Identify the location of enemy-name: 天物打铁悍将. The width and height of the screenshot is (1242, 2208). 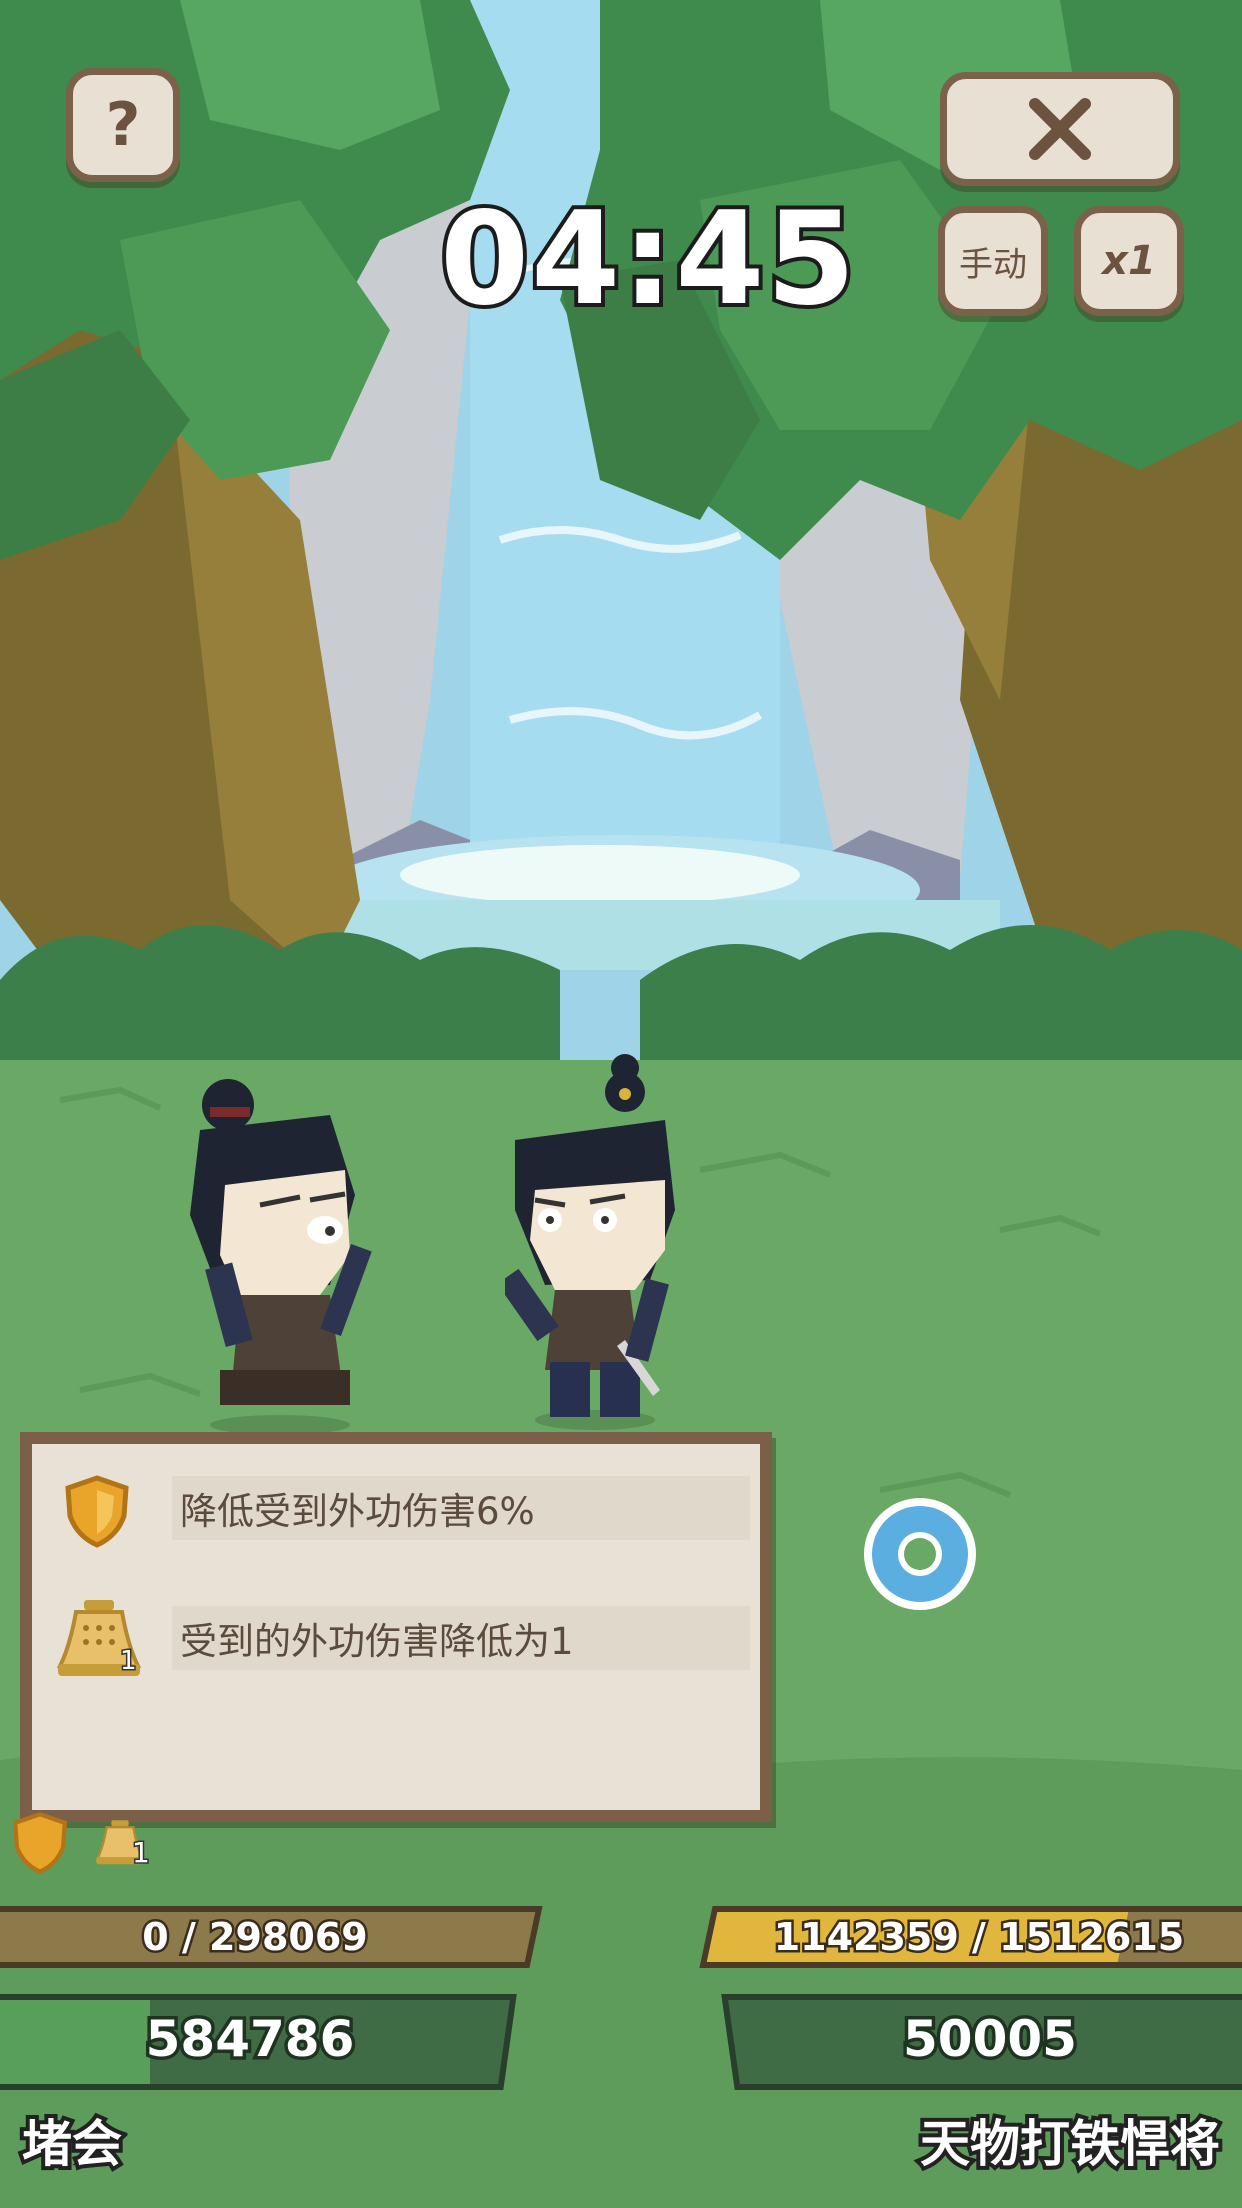
(1070, 2144).